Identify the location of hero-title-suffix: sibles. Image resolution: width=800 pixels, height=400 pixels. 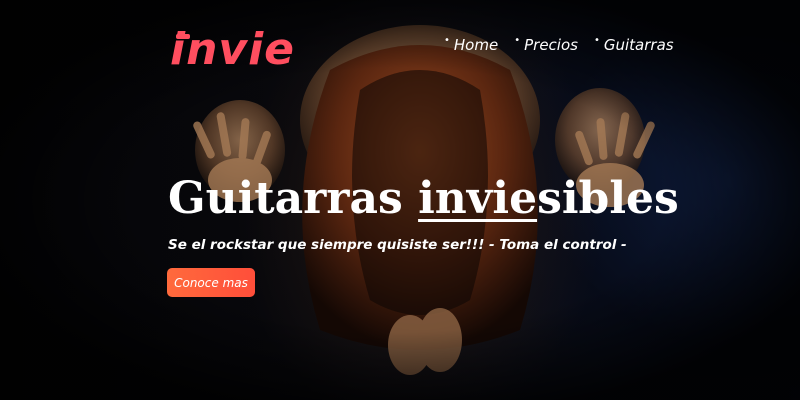
(608, 198).